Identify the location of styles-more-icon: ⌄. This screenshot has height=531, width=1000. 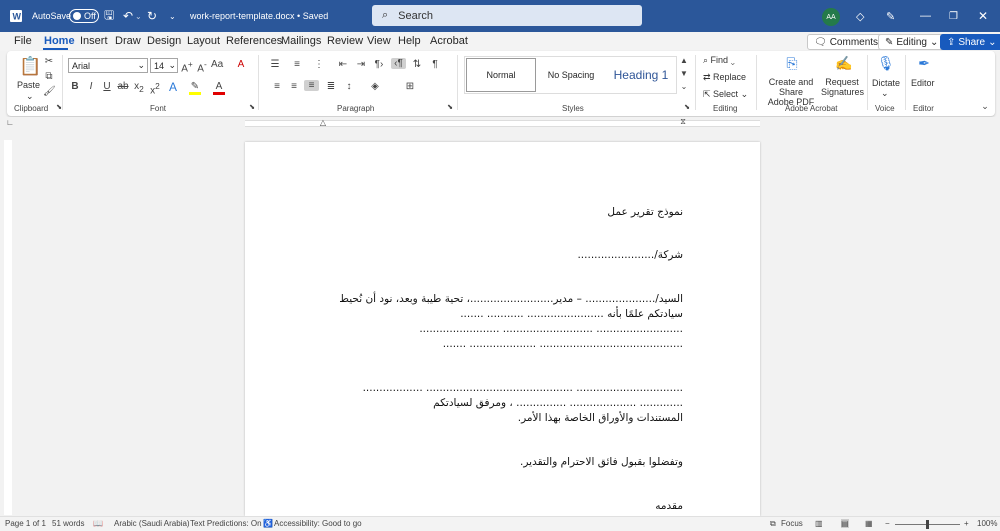
(684, 86).